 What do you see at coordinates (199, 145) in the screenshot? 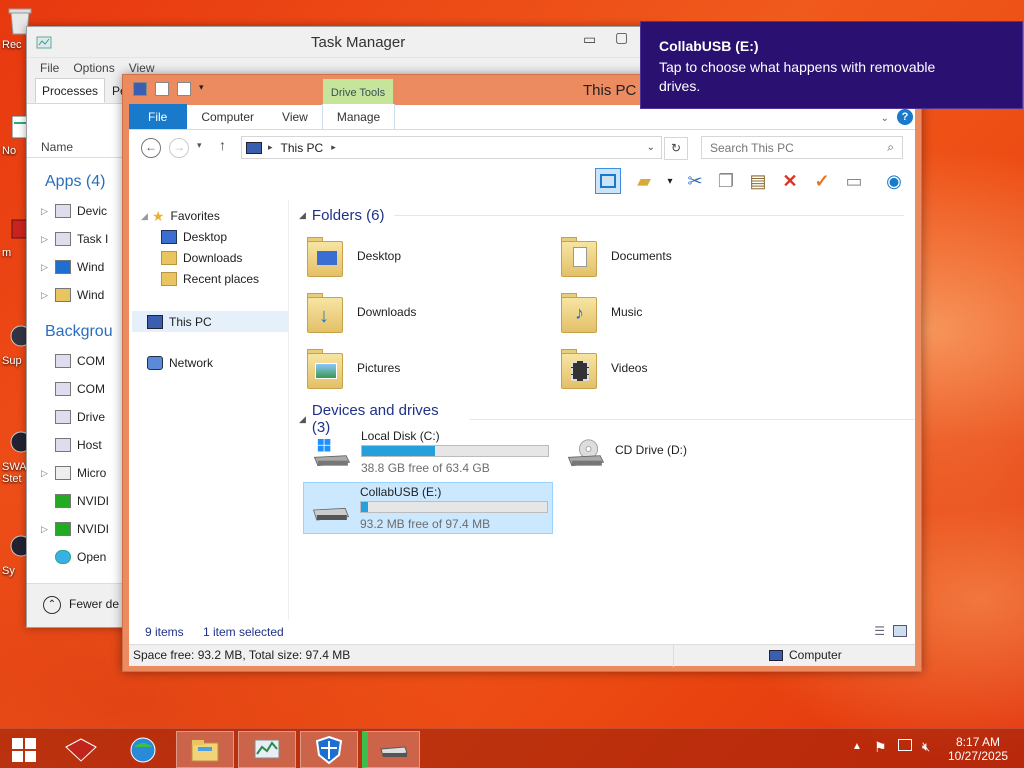
I see `recent-locations-icon: ▾` at bounding box center [199, 145].